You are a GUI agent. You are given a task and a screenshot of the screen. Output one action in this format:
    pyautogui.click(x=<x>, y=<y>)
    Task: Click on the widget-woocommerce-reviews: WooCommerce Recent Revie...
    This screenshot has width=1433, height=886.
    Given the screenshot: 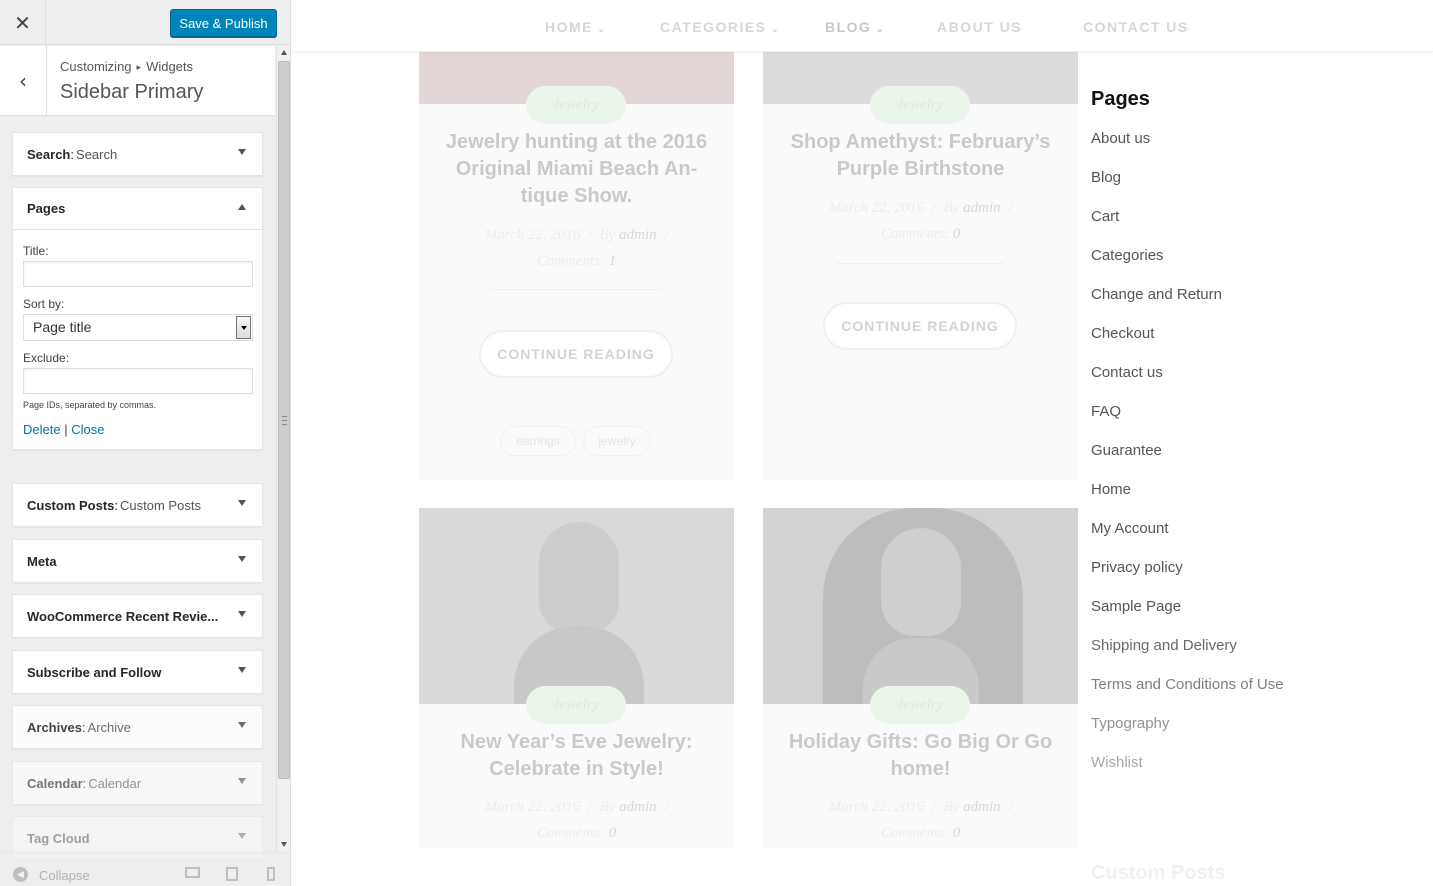 What is the action you would take?
    pyautogui.click(x=137, y=616)
    